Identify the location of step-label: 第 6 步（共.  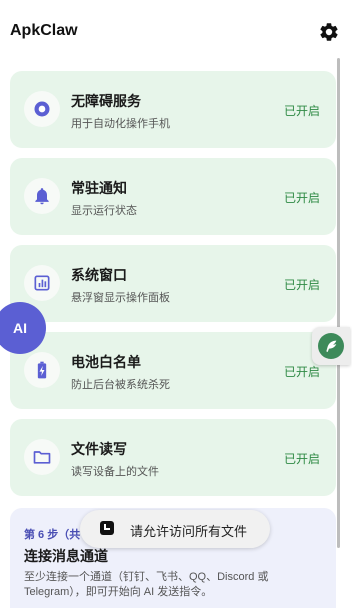
(52, 535).